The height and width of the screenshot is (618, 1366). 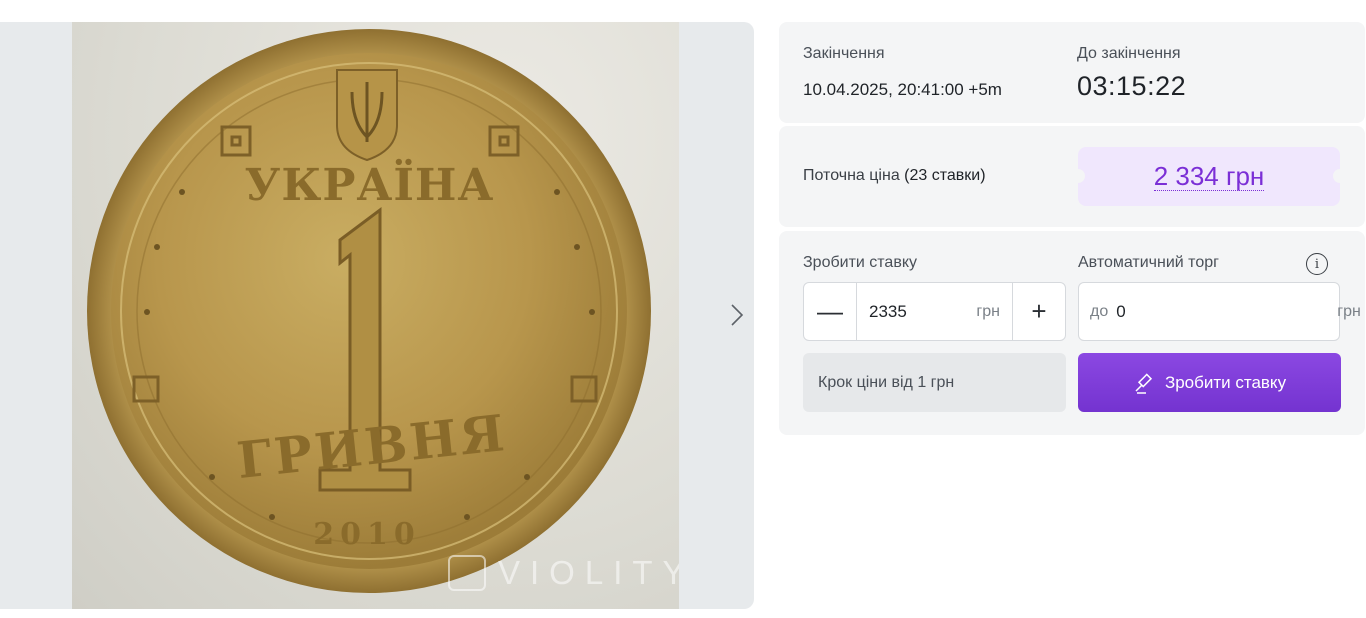 What do you see at coordinates (1148, 262) in the screenshot?
I see `auto-bid-label: Автоматичний торг` at bounding box center [1148, 262].